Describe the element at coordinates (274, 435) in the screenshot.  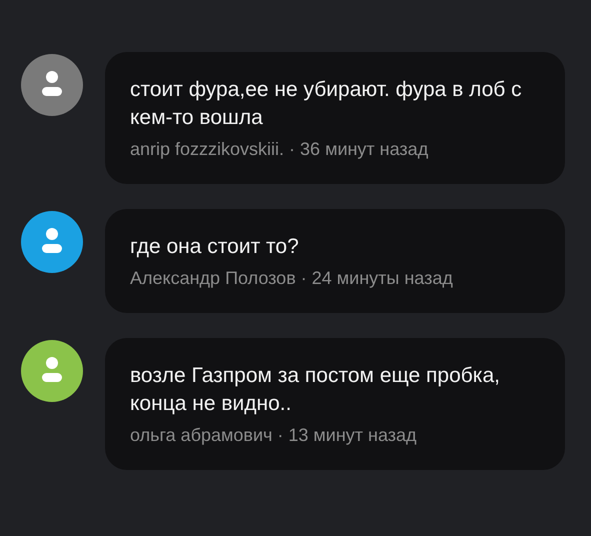
I see `comment-meta: ольга абрамович · 13 минут назад` at that location.